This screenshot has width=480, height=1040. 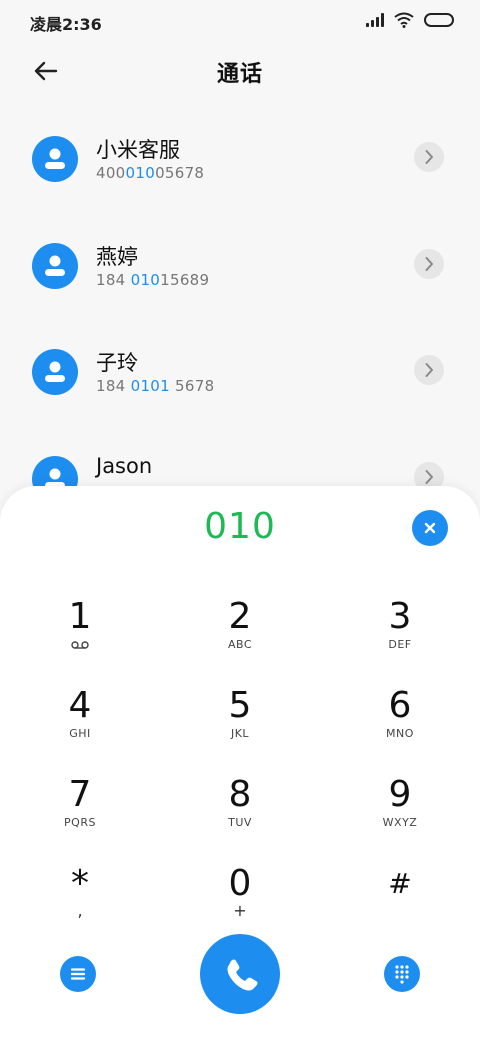 What do you see at coordinates (240, 376) in the screenshot?
I see `contact-item: 子玲 184 0101 5678` at bounding box center [240, 376].